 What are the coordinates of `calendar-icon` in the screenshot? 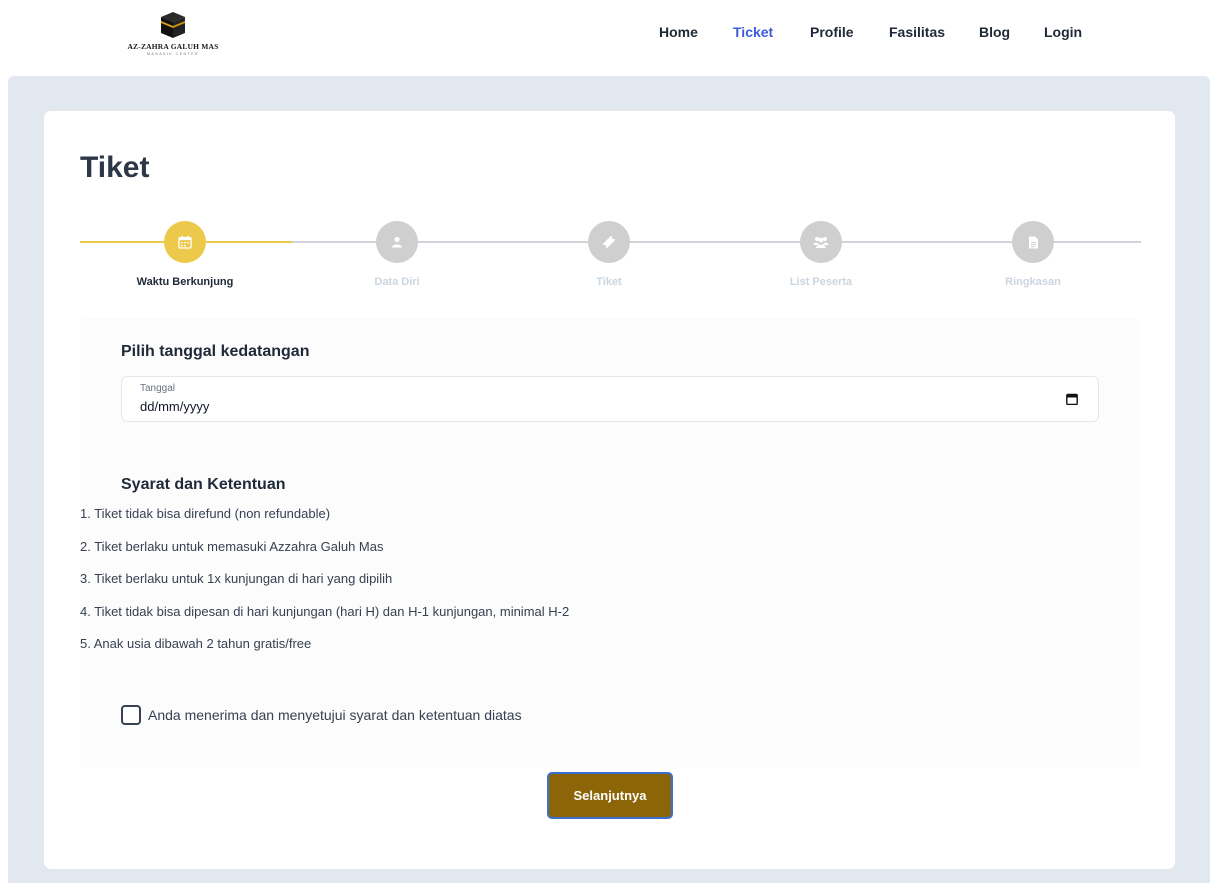 It's located at (185, 242).